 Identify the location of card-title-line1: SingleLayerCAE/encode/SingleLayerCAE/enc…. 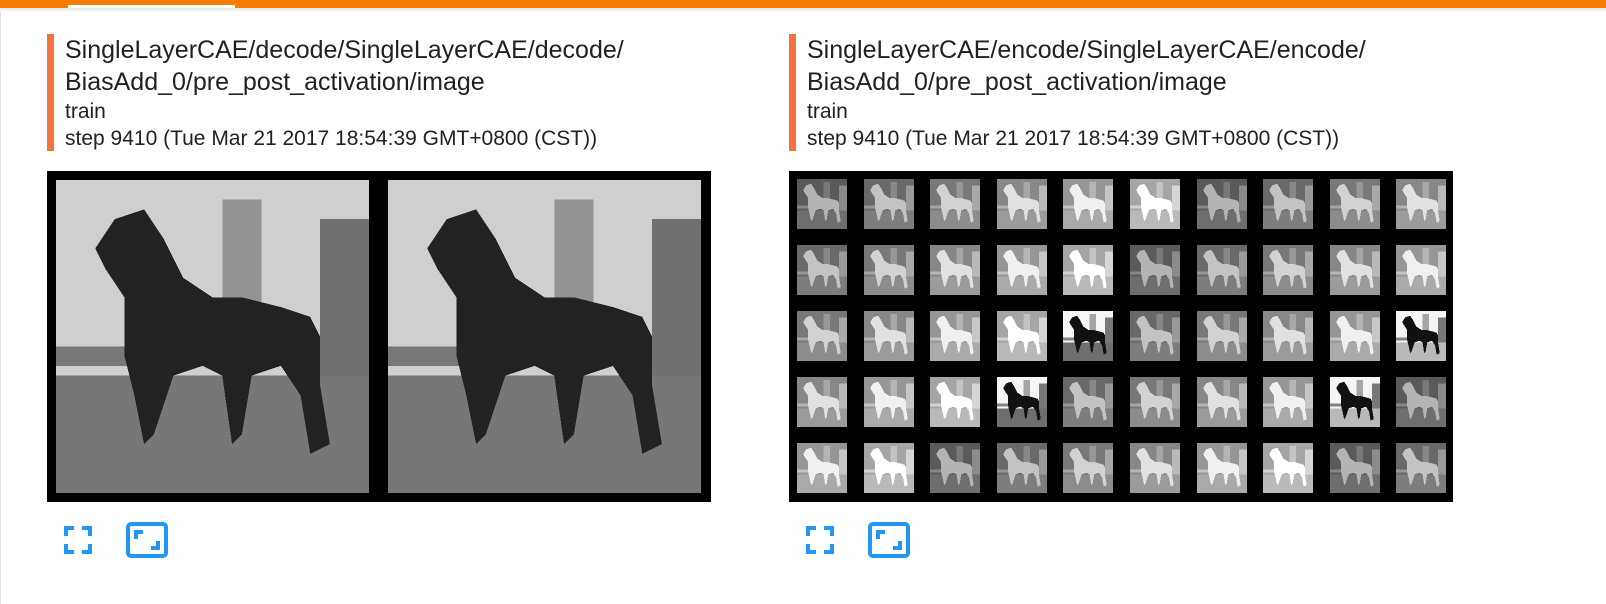
(1086, 50).